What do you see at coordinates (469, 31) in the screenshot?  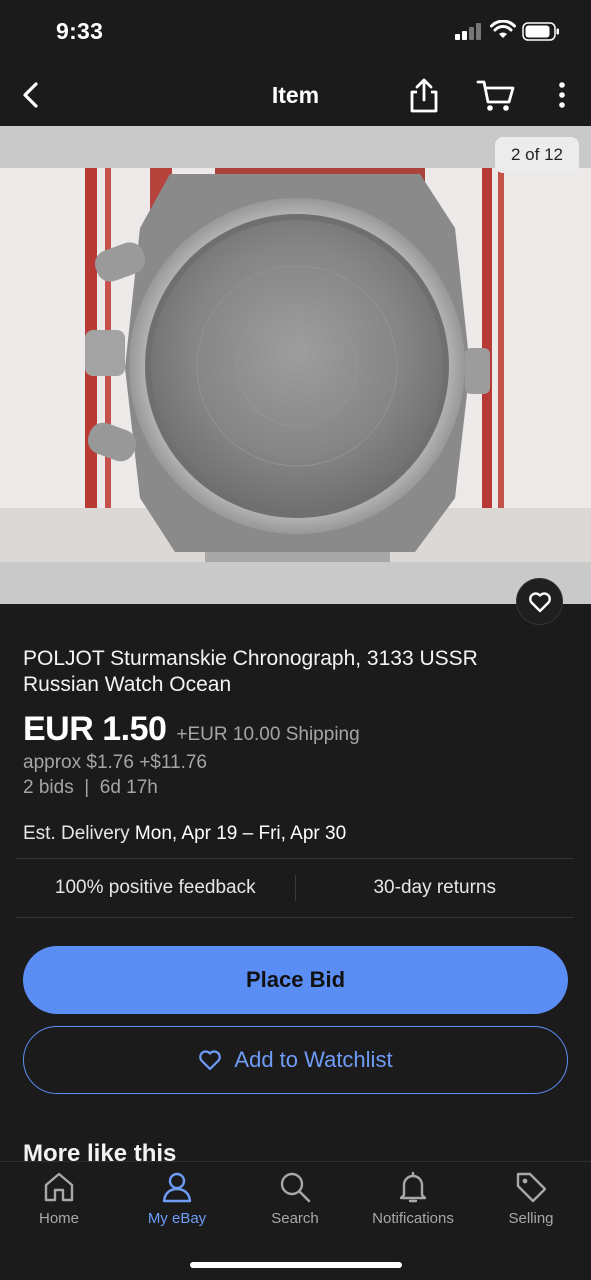 I see `cellular-signal-icon` at bounding box center [469, 31].